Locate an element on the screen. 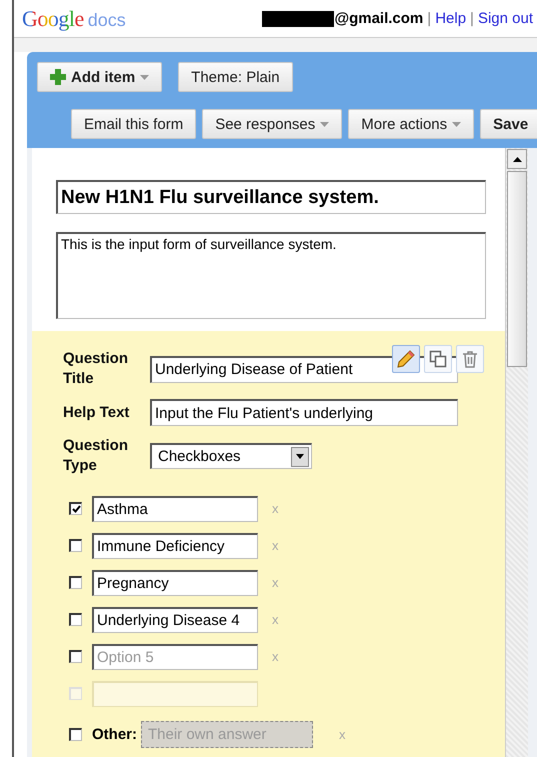 Image resolution: width=537 pixels, height=757 pixels. field-label: Question Type is located at coordinates (96, 456).